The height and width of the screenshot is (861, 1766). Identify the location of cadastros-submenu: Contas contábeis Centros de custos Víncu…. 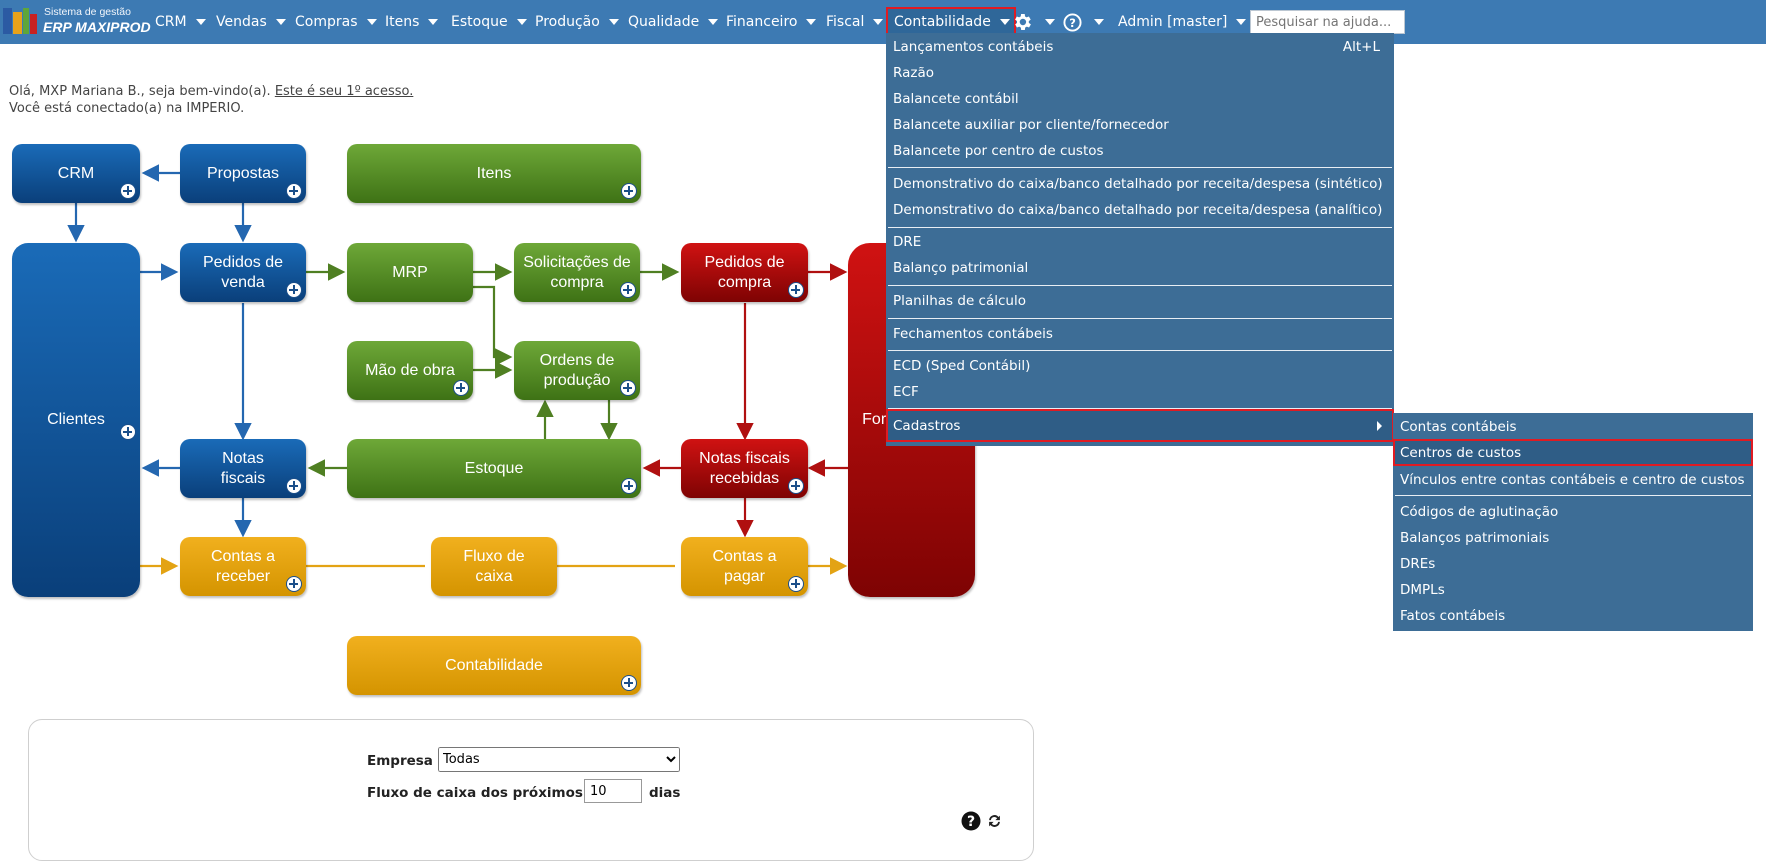
(1573, 522).